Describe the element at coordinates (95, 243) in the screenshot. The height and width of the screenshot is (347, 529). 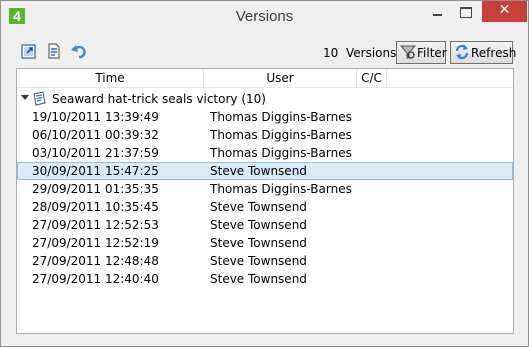
I see `row-time: 27/09/2011 12:52:19` at that location.